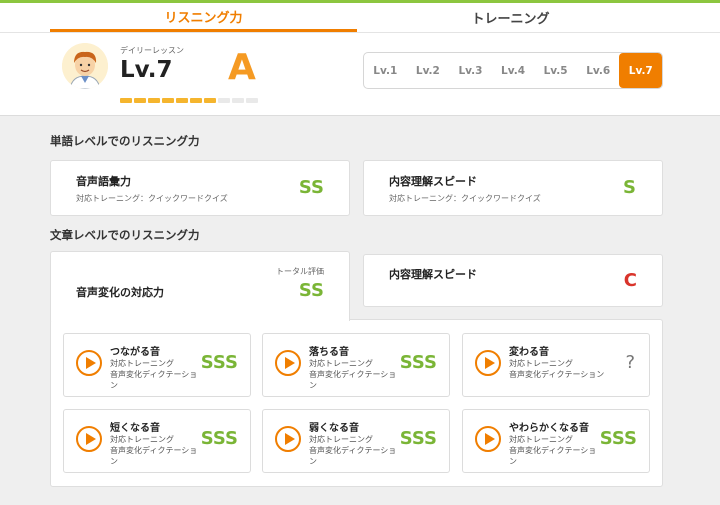  What do you see at coordinates (242, 67) in the screenshot?
I see `overall-grade: A` at bounding box center [242, 67].